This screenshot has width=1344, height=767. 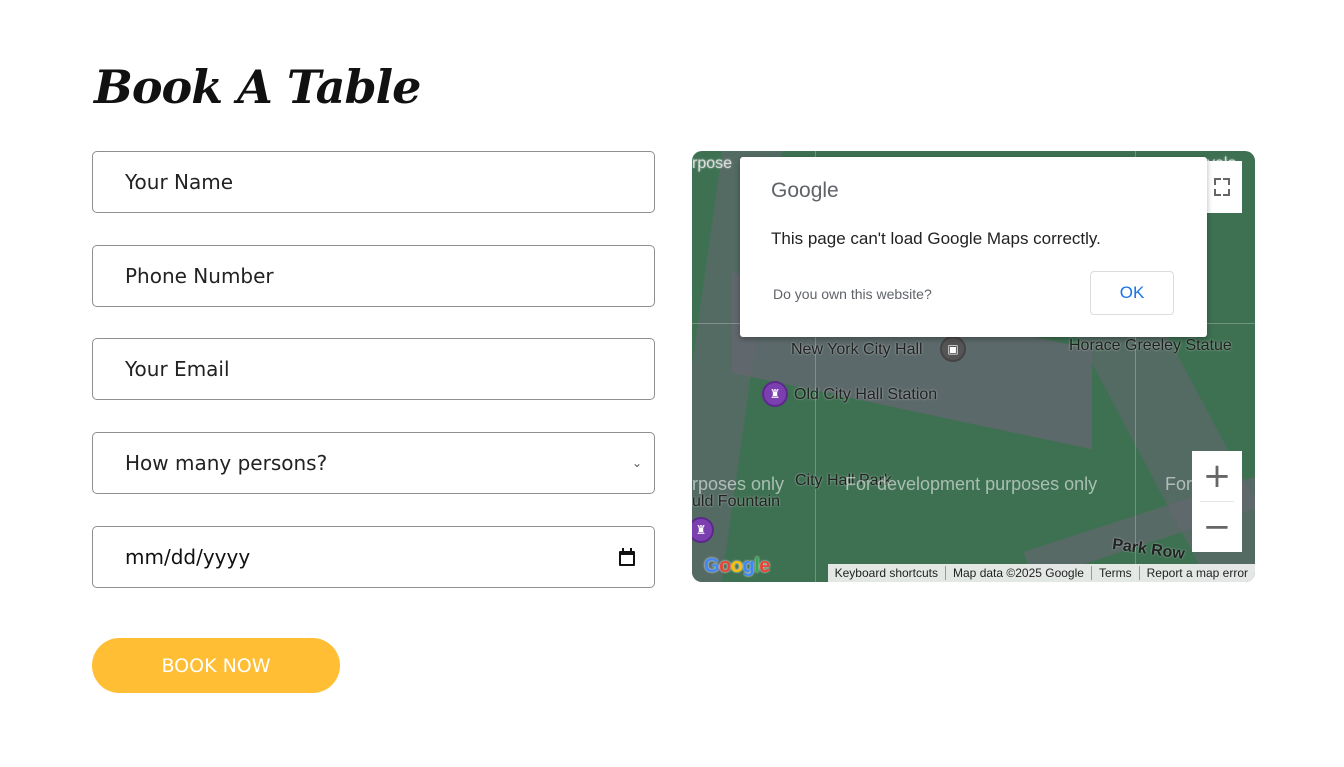 What do you see at coordinates (1196, 573) in the screenshot?
I see `report-error-link: Report a map error` at bounding box center [1196, 573].